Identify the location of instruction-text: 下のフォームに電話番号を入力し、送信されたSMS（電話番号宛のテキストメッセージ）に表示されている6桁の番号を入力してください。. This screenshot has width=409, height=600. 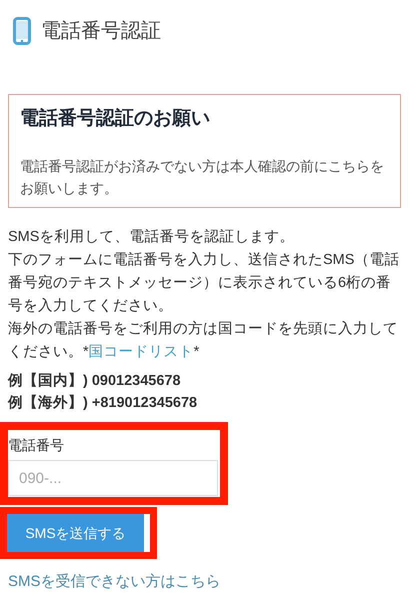
(204, 283).